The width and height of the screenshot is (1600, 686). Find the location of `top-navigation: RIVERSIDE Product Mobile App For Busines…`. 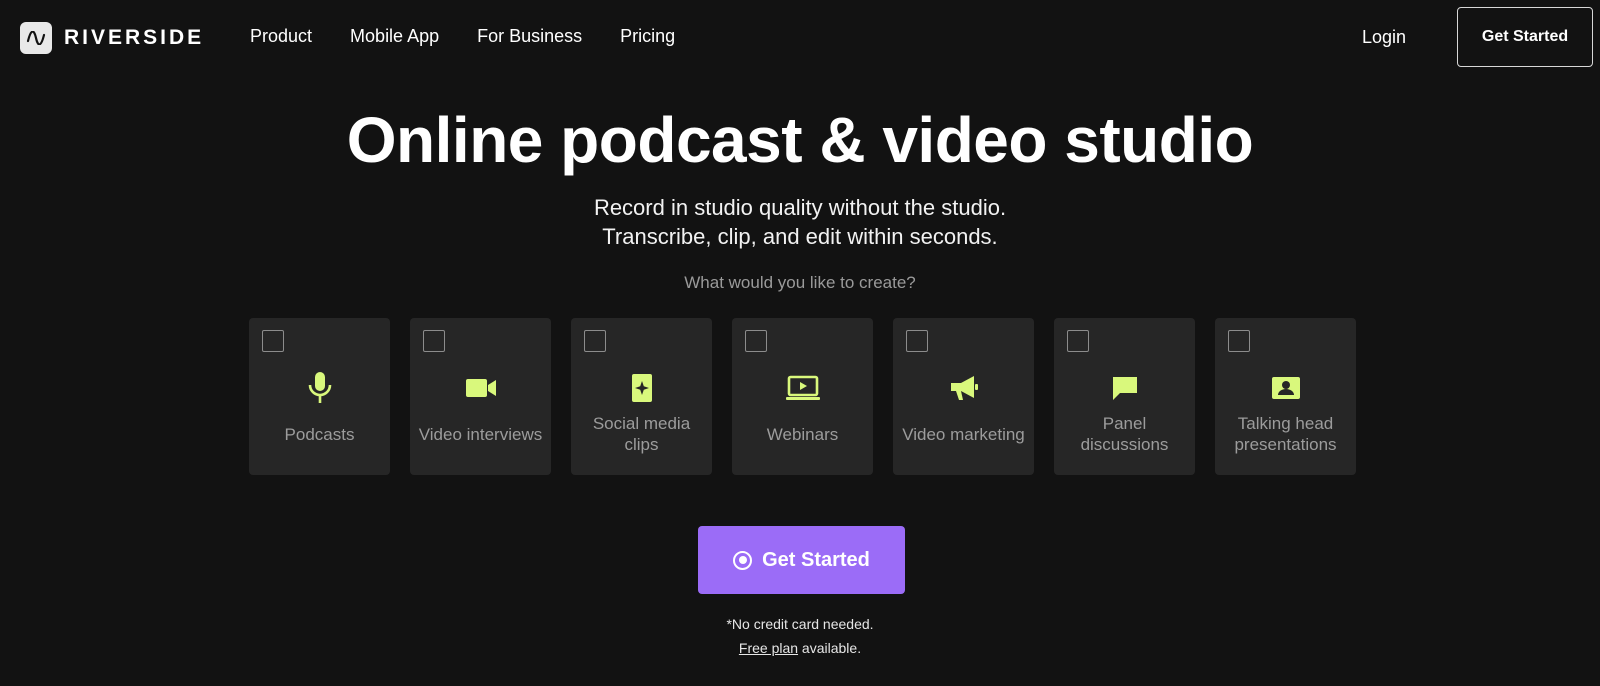

top-navigation: RIVERSIDE Product Mobile App For Busines… is located at coordinates (800, 38).